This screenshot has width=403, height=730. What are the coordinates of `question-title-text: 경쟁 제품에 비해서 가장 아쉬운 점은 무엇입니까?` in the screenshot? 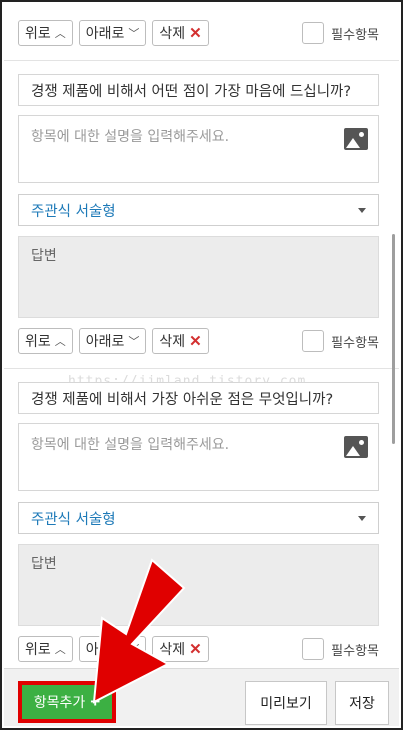 It's located at (182, 399).